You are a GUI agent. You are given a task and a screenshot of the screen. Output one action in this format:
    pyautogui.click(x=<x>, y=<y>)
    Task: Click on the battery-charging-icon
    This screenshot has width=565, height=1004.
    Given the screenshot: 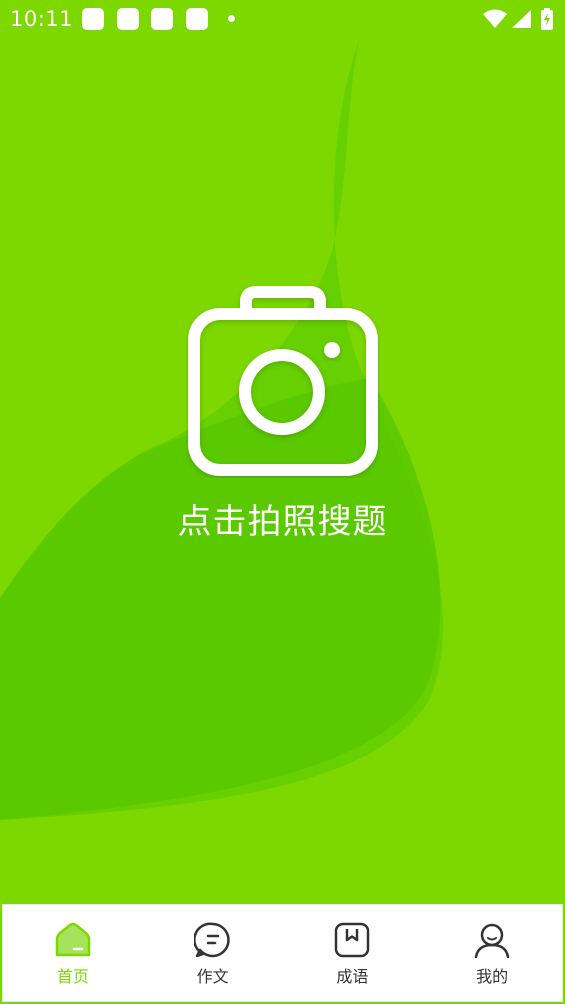 What is the action you would take?
    pyautogui.click(x=547, y=19)
    